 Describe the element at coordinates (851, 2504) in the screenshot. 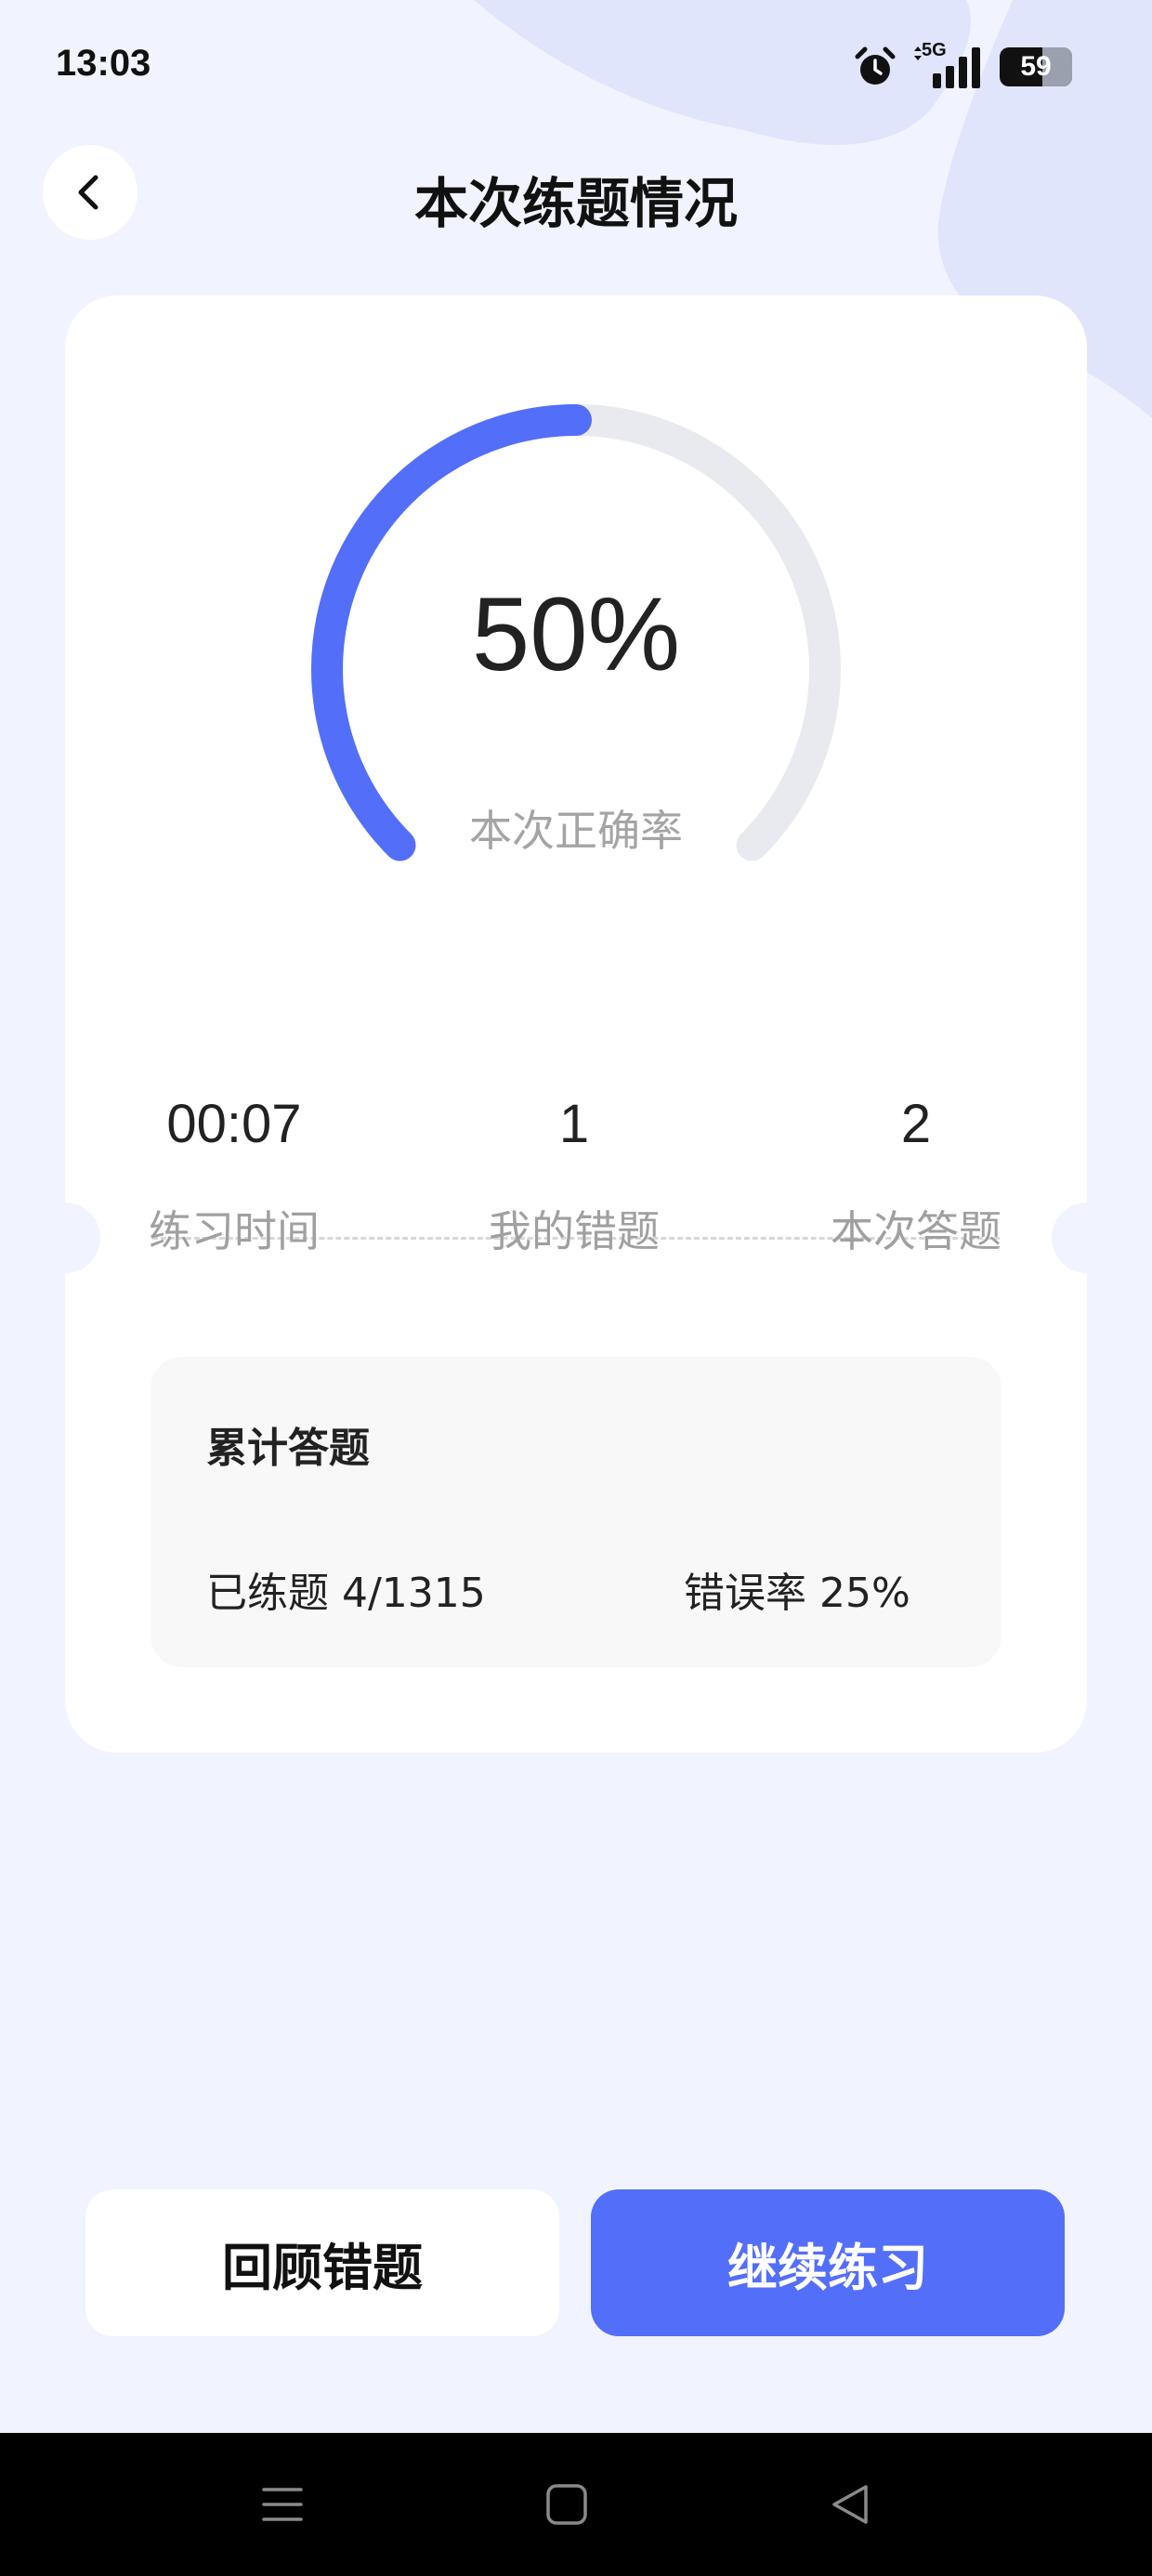

I see `back-triangle-icon` at that location.